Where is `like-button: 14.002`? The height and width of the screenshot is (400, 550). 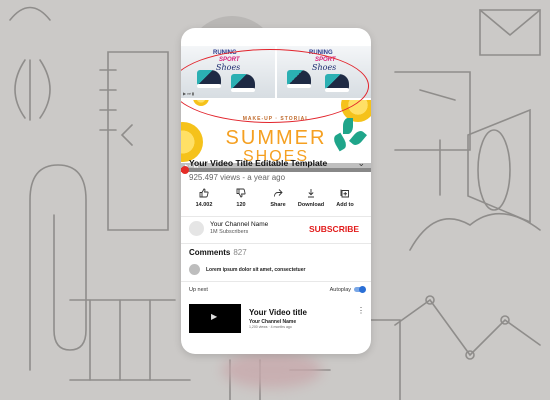 like-button: 14.002 is located at coordinates (204, 198).